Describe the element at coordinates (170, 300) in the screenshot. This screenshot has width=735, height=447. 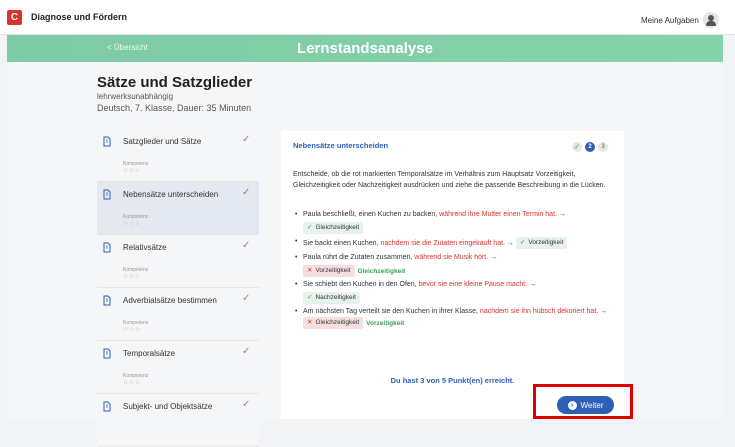
I see `sidebar-item-label: Adverbialsätze bestimmen` at that location.